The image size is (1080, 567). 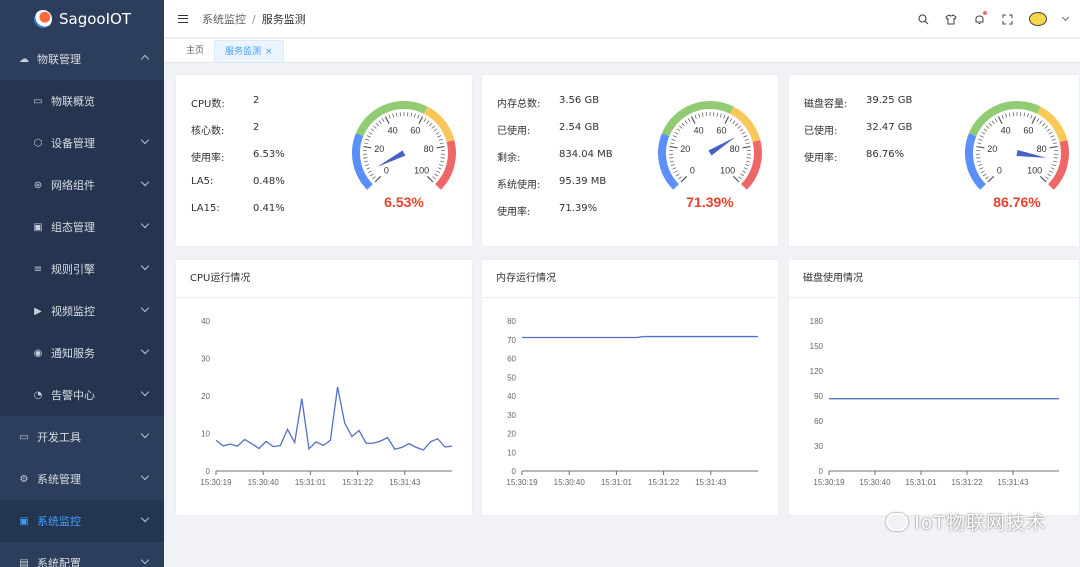 What do you see at coordinates (183, 18) in the screenshot?
I see `menu-toggle-icon` at bounding box center [183, 18].